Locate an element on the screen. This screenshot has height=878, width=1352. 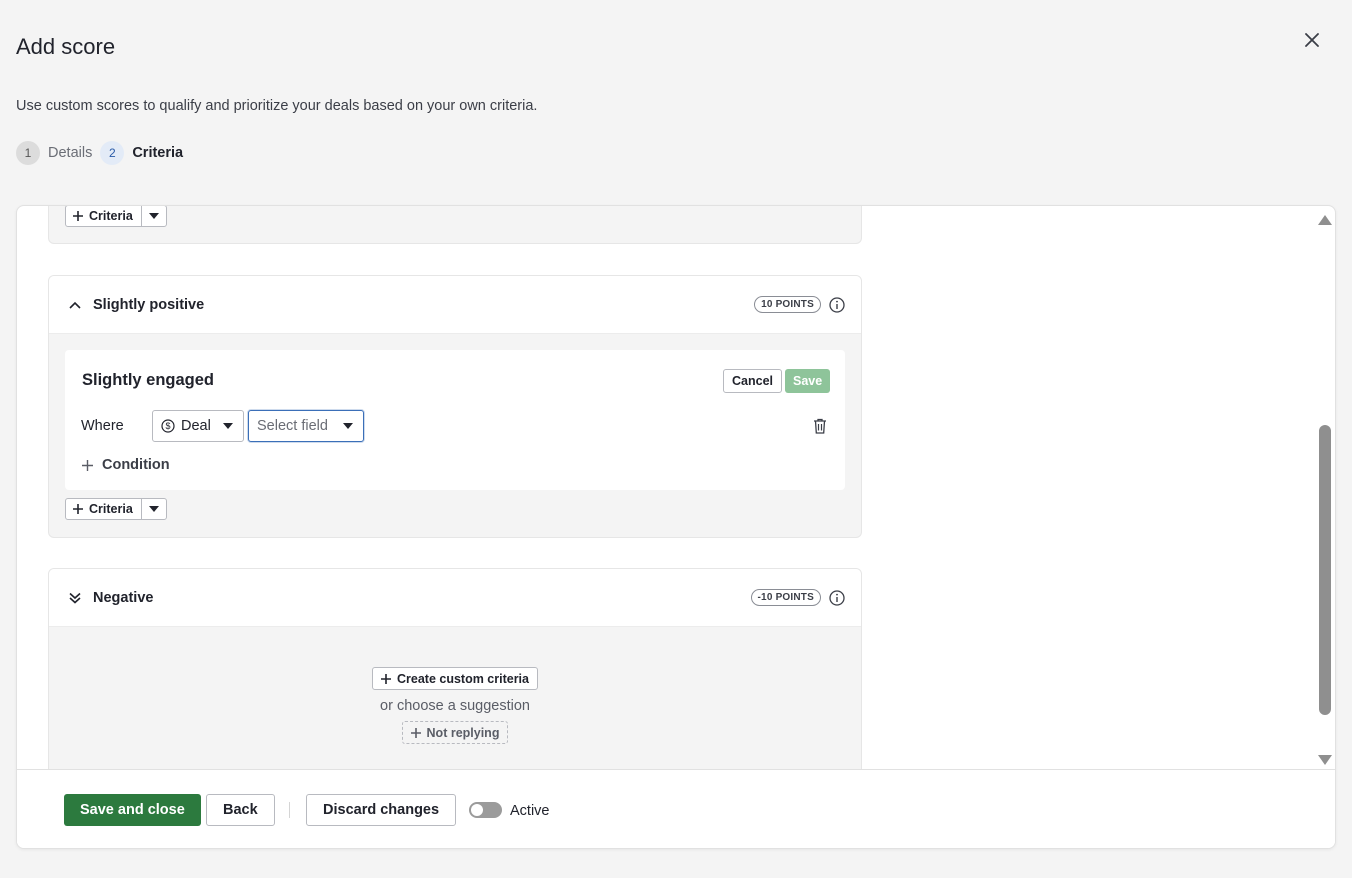
cancel-button: Cancel is located at coordinates (752, 381).